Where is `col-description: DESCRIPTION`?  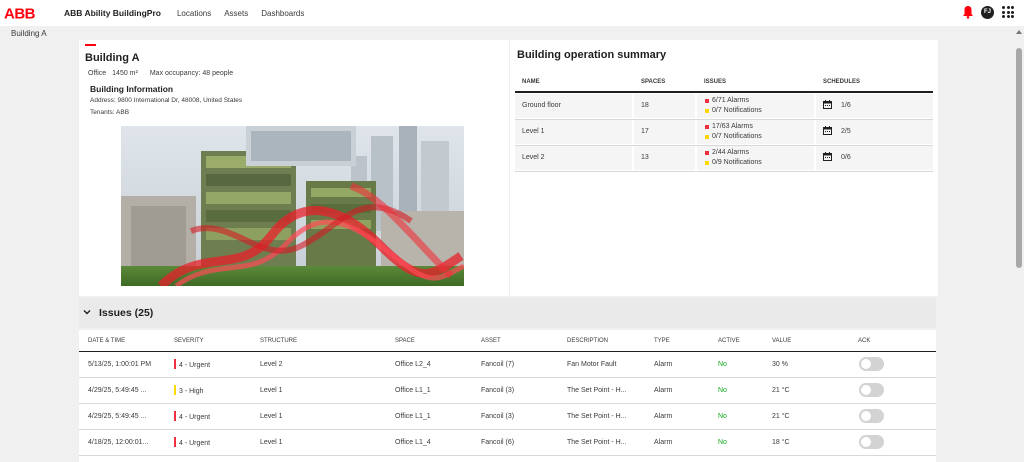
col-description: DESCRIPTION is located at coordinates (587, 341).